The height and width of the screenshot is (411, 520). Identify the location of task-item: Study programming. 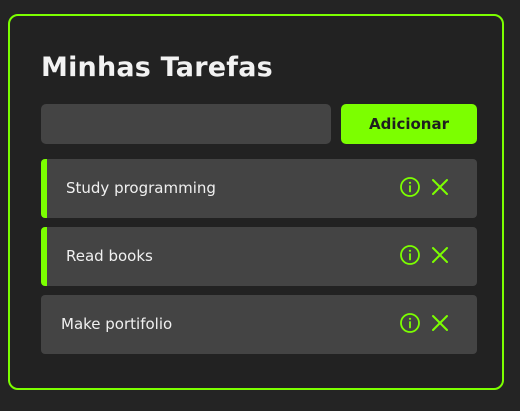
(259, 188).